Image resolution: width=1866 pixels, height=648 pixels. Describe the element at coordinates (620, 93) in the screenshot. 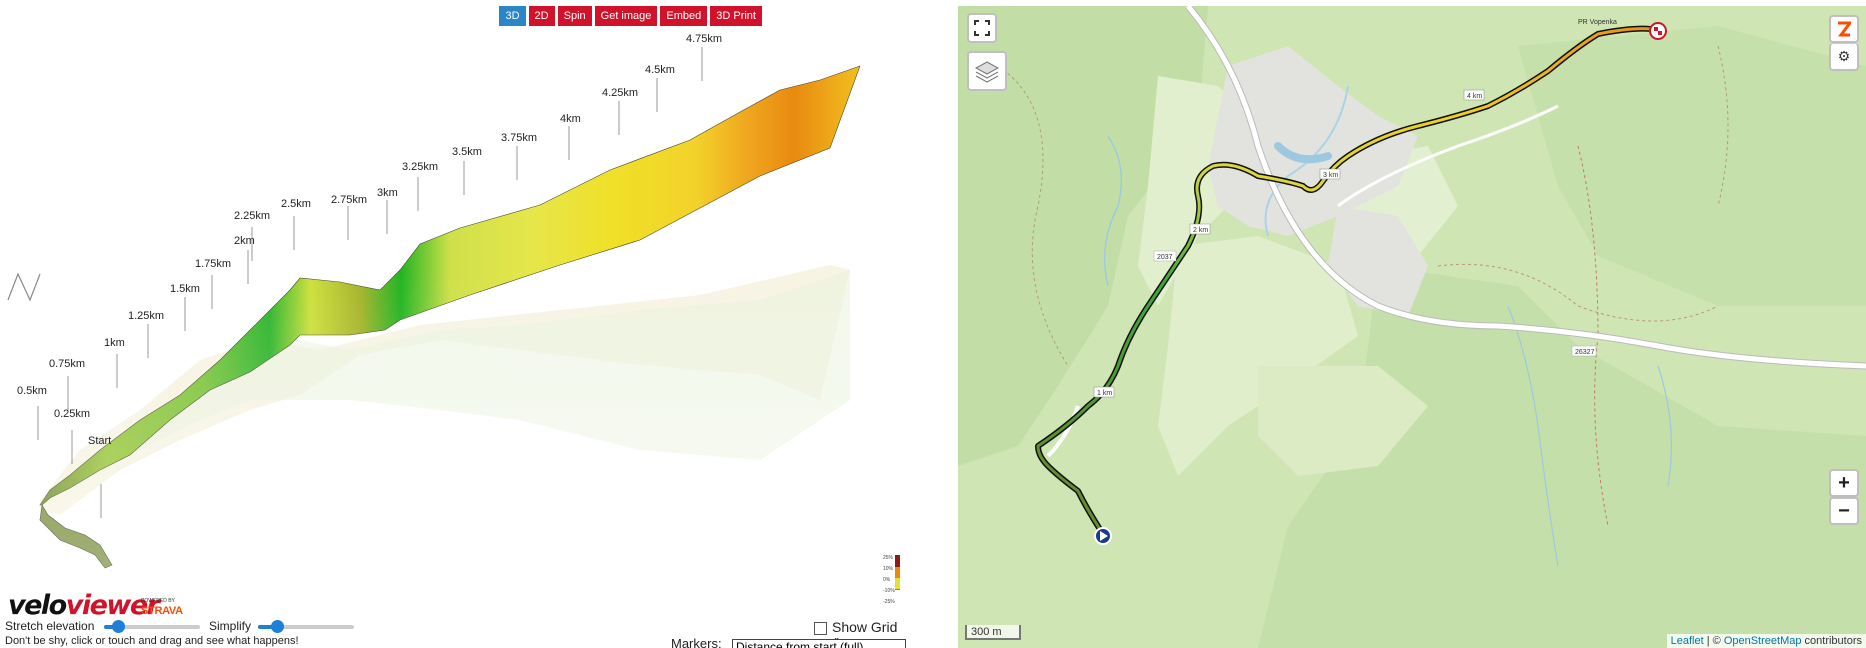

I see `km-marker-label: 4.25km` at that location.